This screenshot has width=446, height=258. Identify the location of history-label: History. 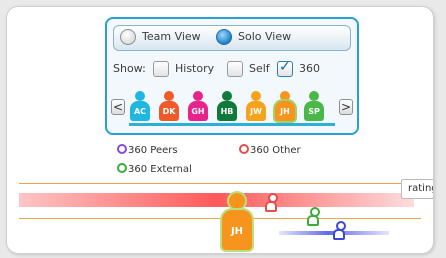
(194, 68).